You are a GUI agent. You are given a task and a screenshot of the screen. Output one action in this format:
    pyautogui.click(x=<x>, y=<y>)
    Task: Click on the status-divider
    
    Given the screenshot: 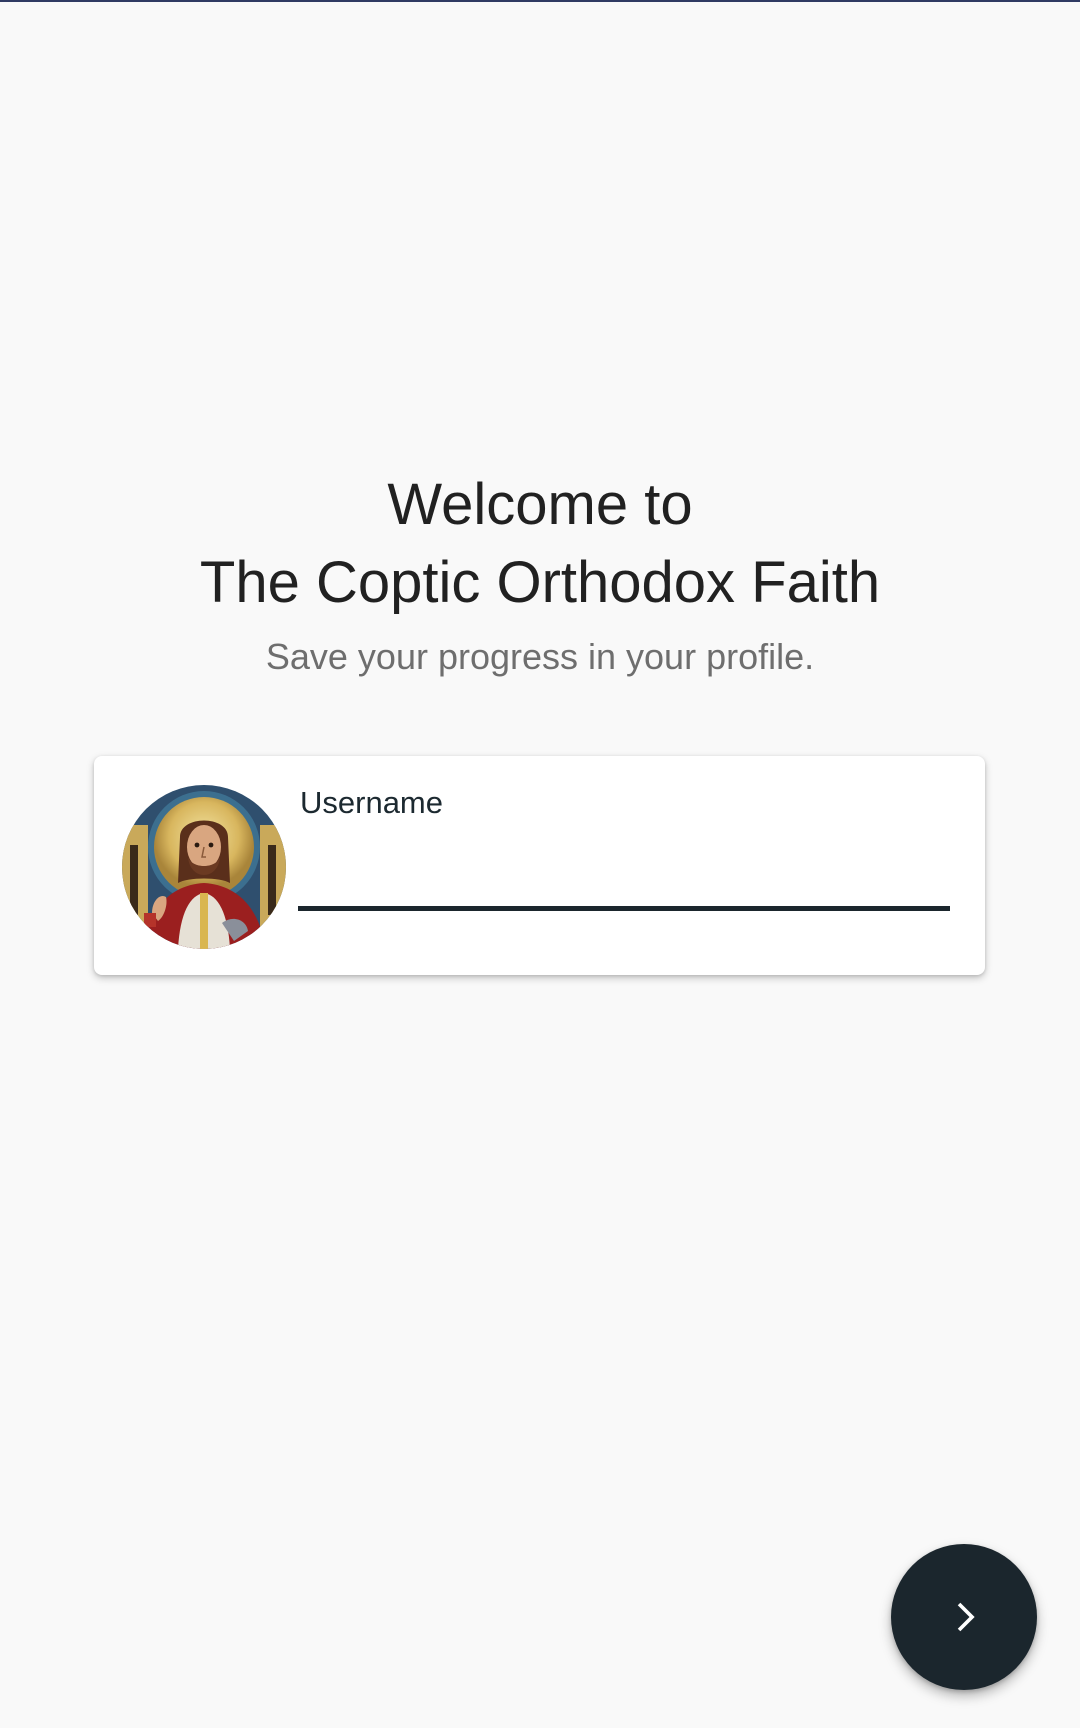 What is the action you would take?
    pyautogui.click(x=540, y=1)
    